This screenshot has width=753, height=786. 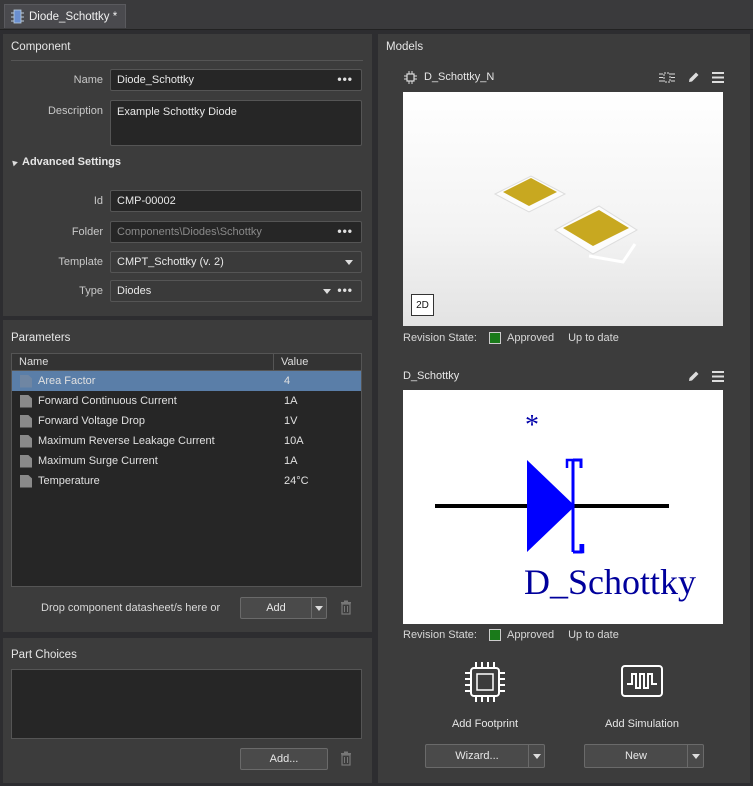 What do you see at coordinates (667, 77) in the screenshot?
I see `footprint-view-toggle-icon` at bounding box center [667, 77].